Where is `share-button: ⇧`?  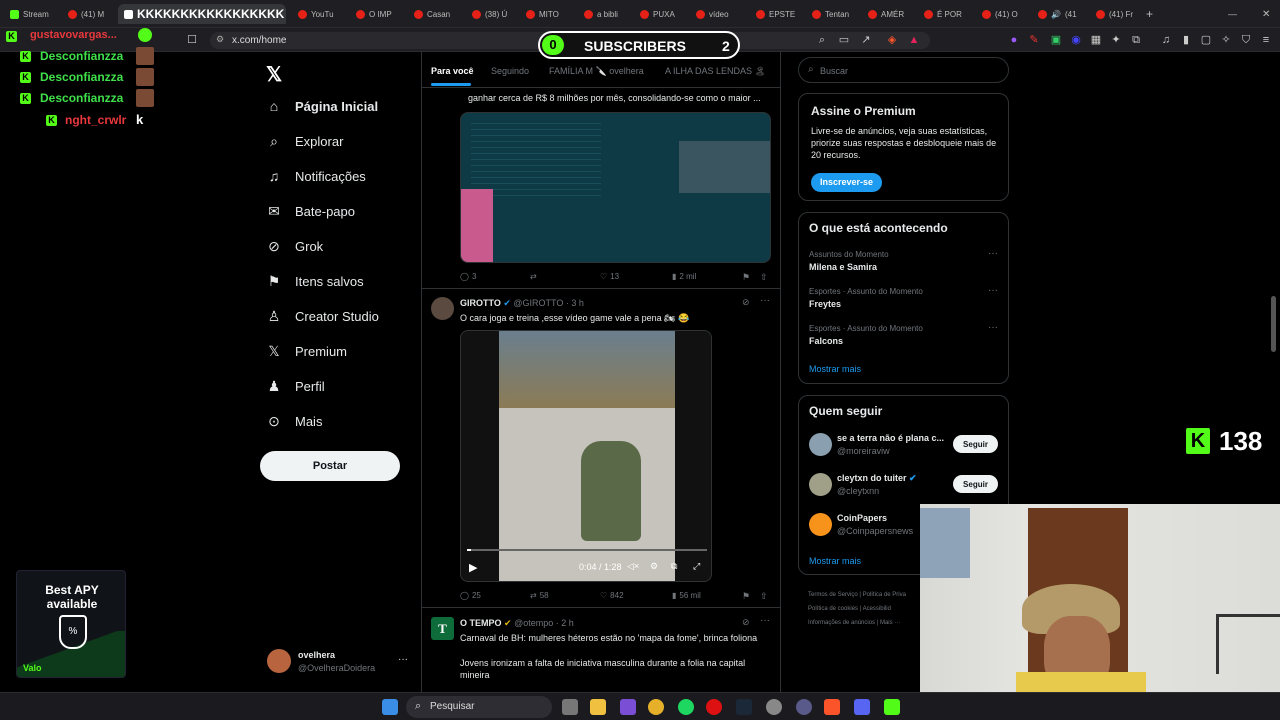 share-button: ⇧ is located at coordinates (764, 596).